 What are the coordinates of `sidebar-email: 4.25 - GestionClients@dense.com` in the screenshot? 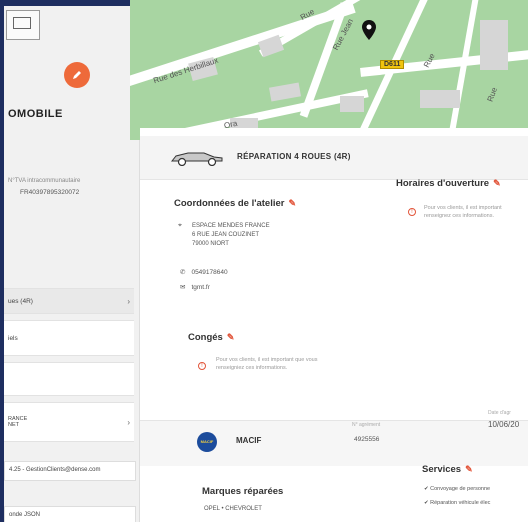 It's located at (70, 471).